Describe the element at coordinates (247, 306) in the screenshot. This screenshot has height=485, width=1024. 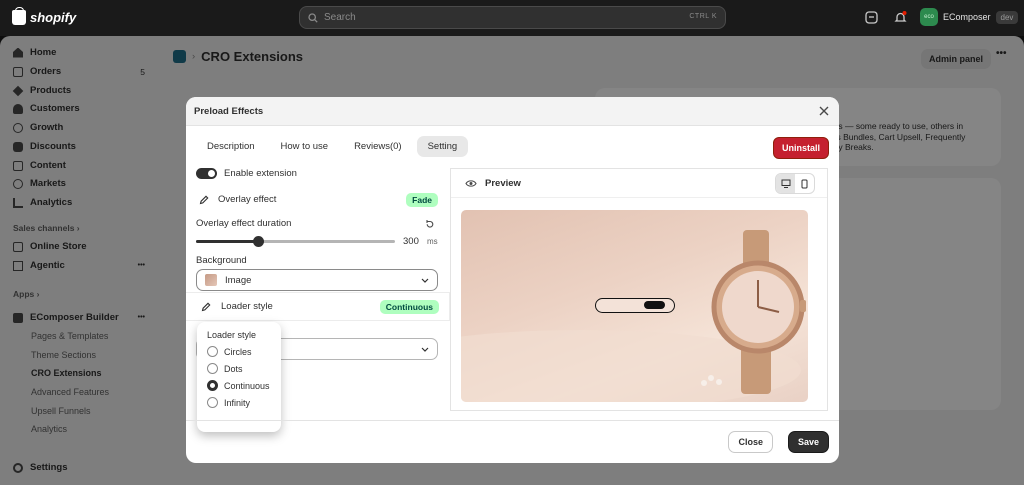
I see `loader-style-label: Loader style` at that location.